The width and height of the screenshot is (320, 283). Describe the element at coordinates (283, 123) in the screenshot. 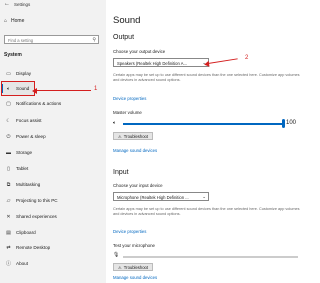

I see `master-volume-thumb` at that location.